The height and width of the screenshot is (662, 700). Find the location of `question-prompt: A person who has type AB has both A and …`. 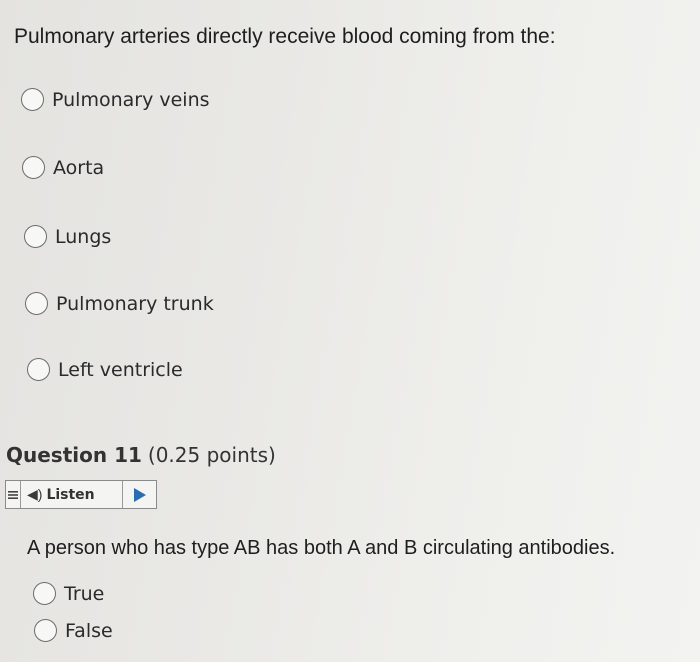

question-prompt: A person who has type AB has both A and … is located at coordinates (321, 548).